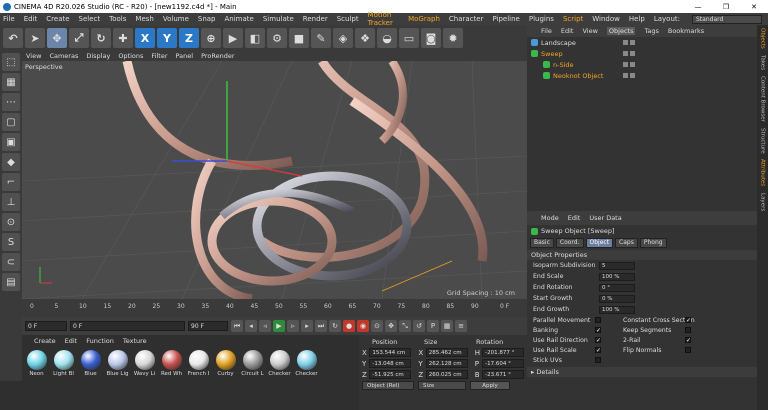 The image size is (768, 410). I want to click on menu-item-snap: Snap, so click(207, 19).